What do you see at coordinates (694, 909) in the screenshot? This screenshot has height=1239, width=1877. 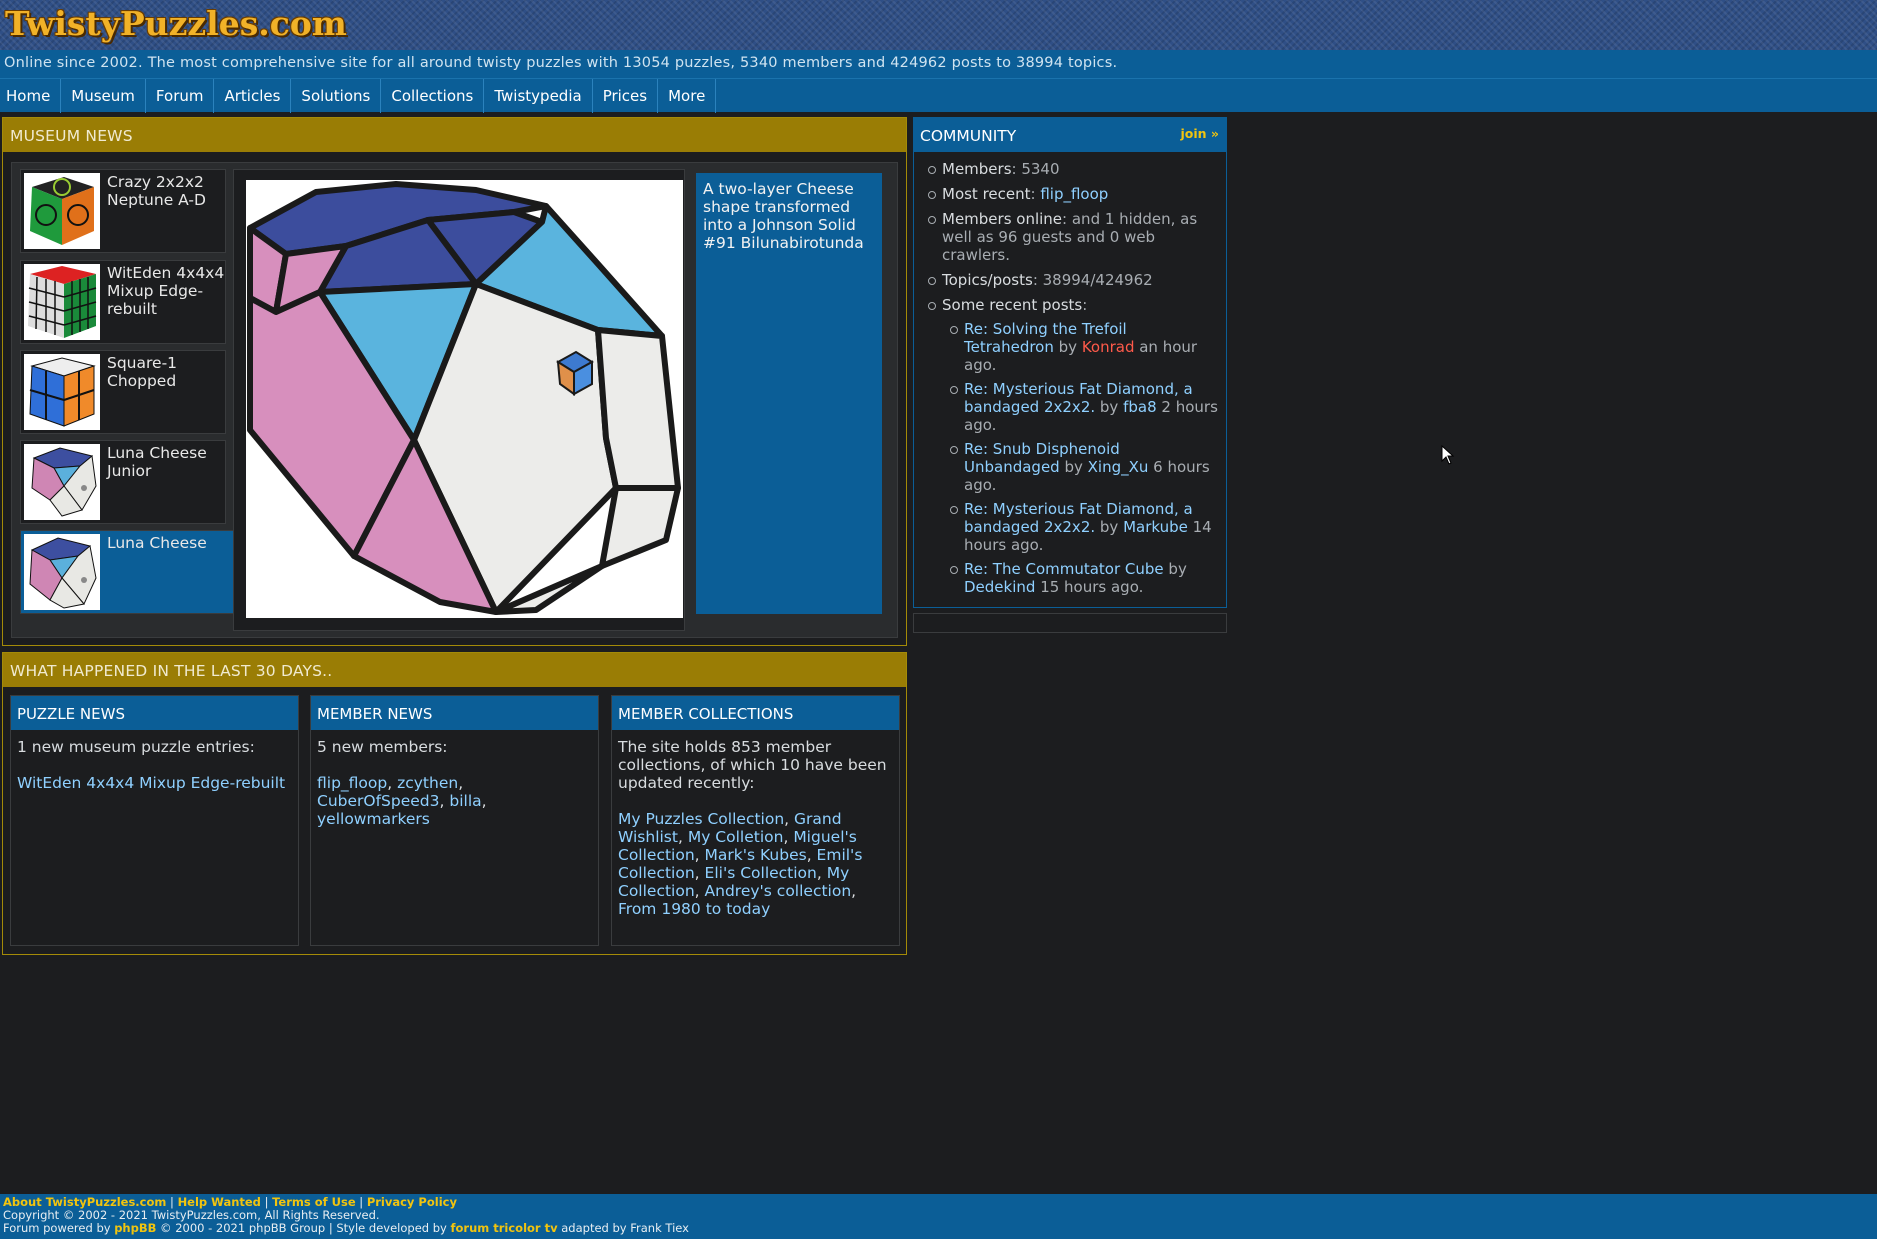 I see `collection-link: From 1980 to today` at bounding box center [694, 909].